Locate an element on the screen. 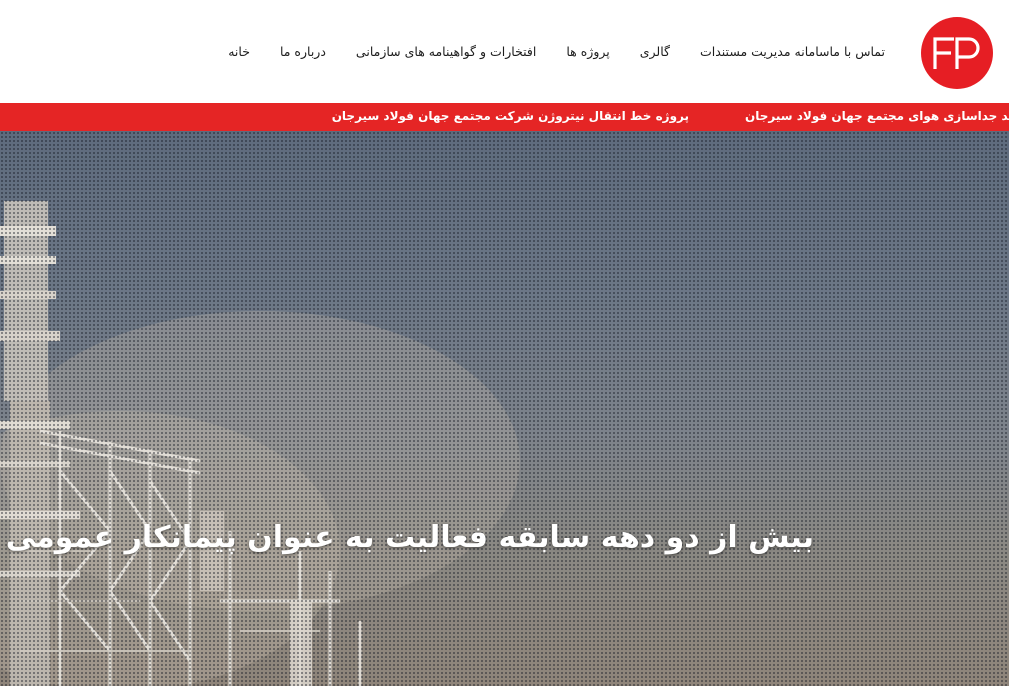 This screenshot has height=686, width=1009. fp-logo-icon is located at coordinates (957, 53).